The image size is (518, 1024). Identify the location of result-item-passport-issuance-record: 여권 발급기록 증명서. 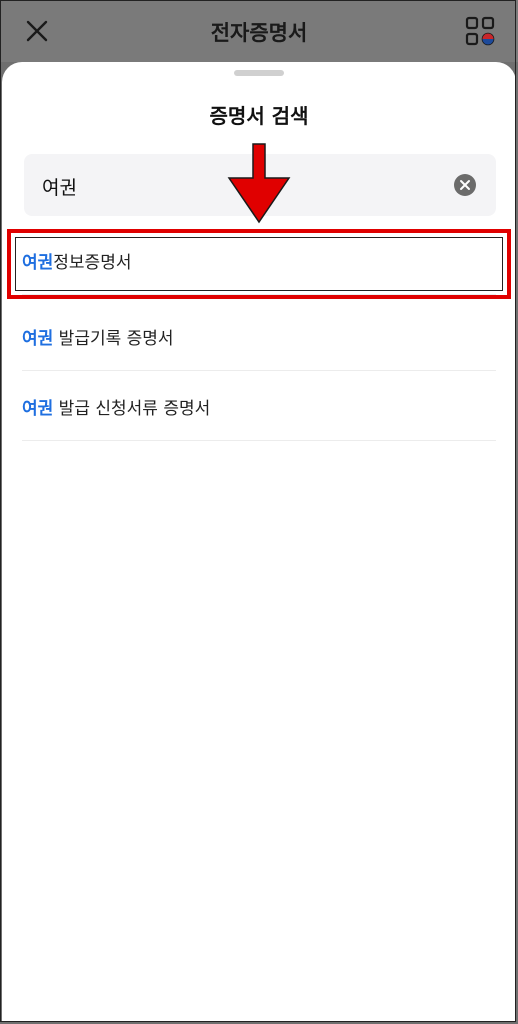
(259, 335).